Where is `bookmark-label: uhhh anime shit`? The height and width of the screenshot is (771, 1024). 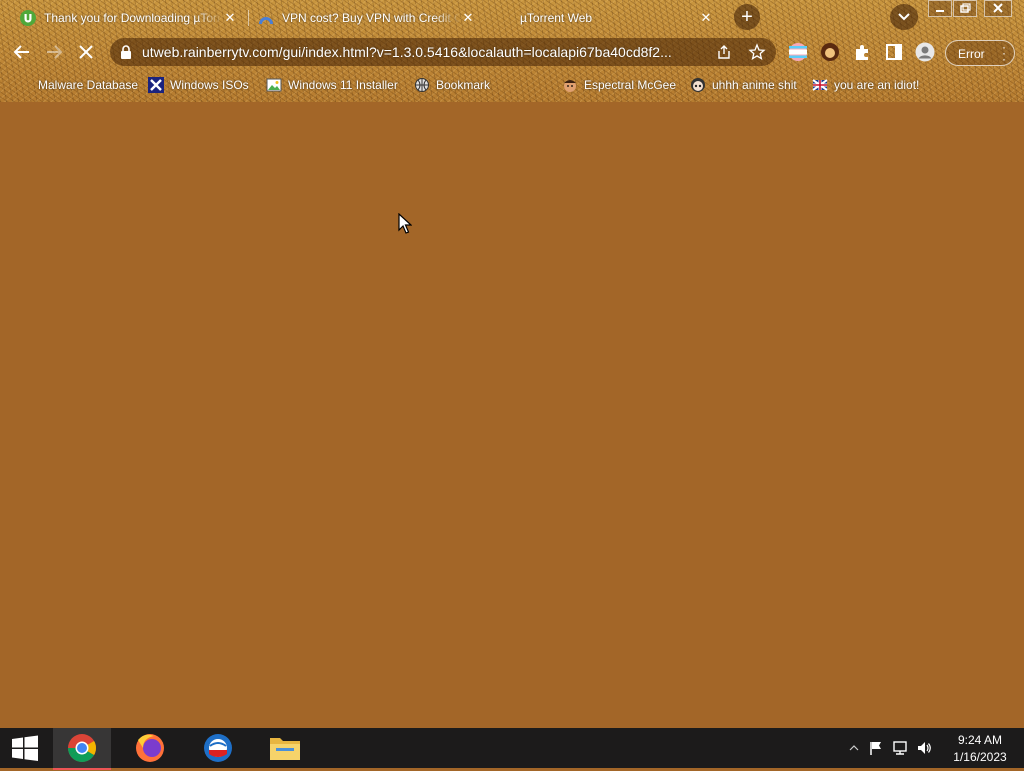 bookmark-label: uhhh anime shit is located at coordinates (754, 85).